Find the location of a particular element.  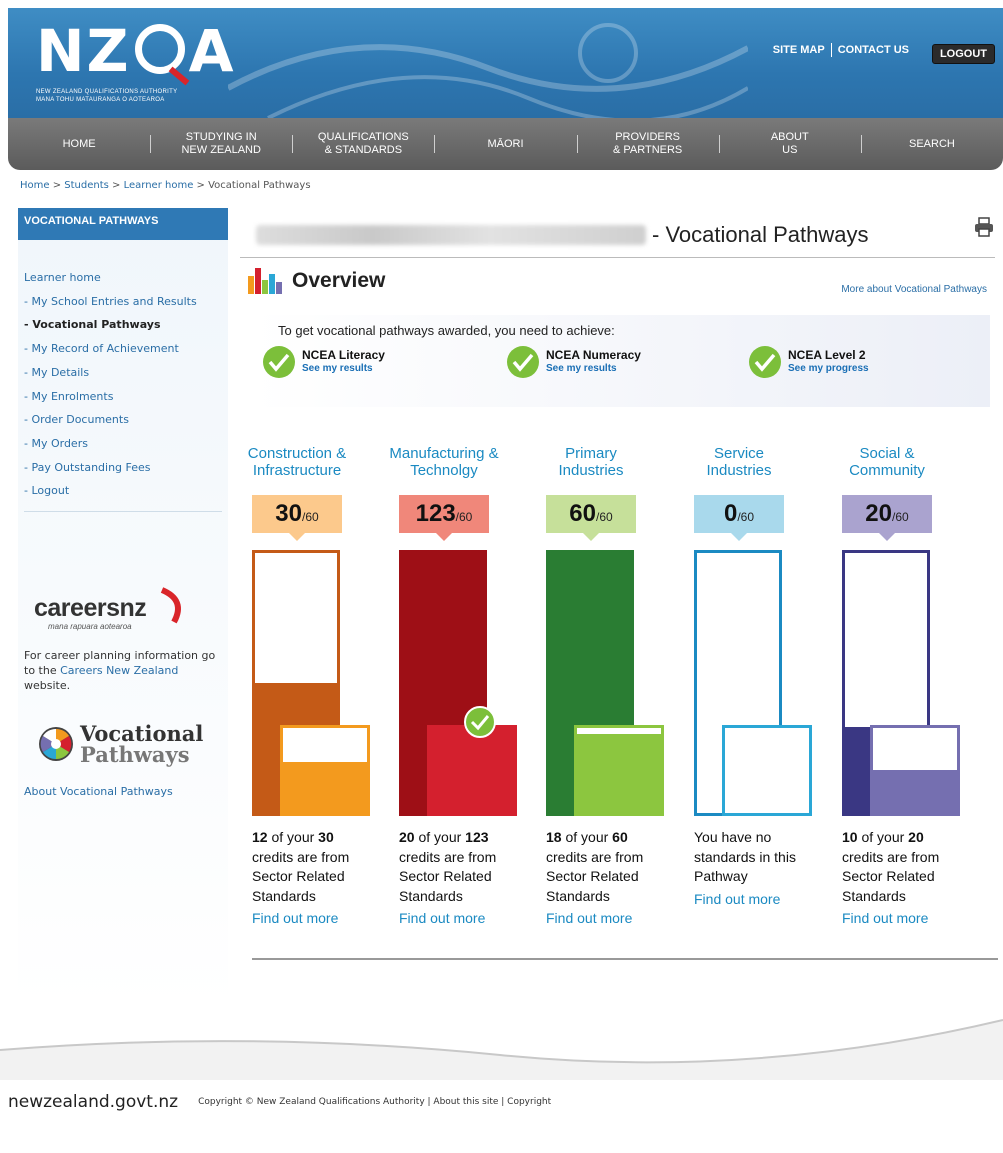

contact-us-link: CONTACT US is located at coordinates (873, 50).